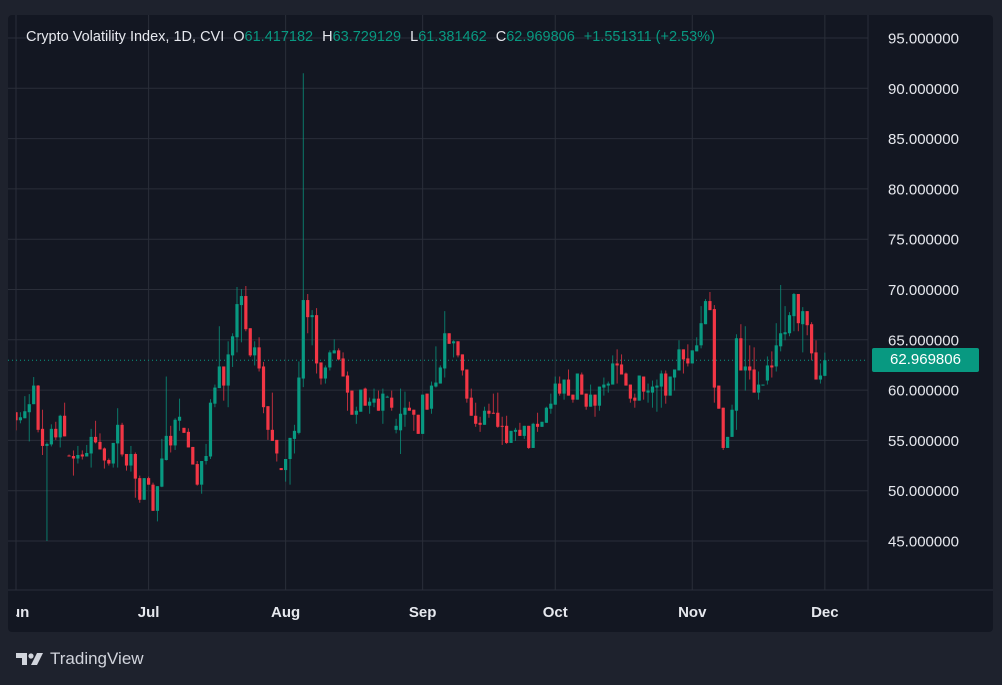 Image resolution: width=1002 pixels, height=685 pixels. What do you see at coordinates (80, 659) in the screenshot?
I see `tradingview-logo: TradingView` at bounding box center [80, 659].